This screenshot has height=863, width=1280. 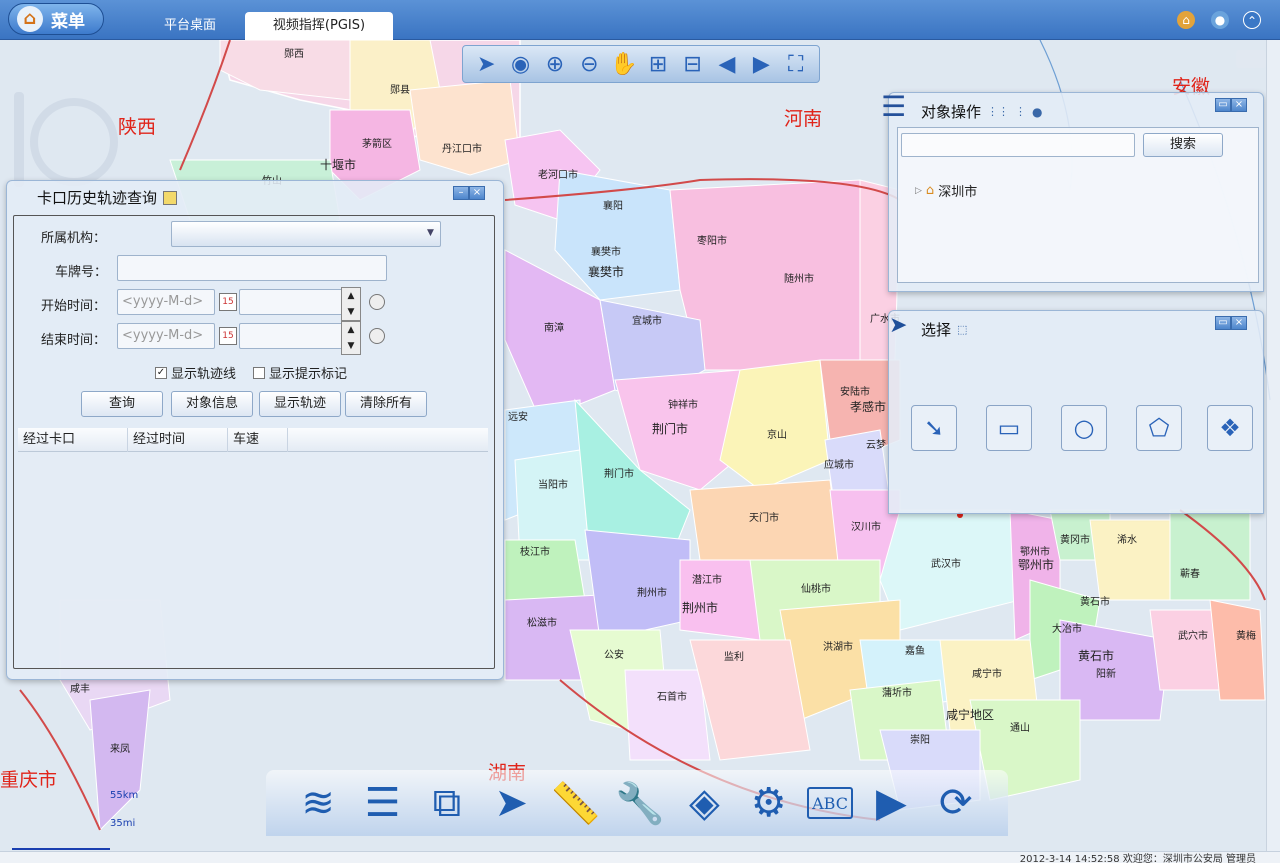 I want to click on back-arrow-icon: ◀, so click(x=727, y=64).